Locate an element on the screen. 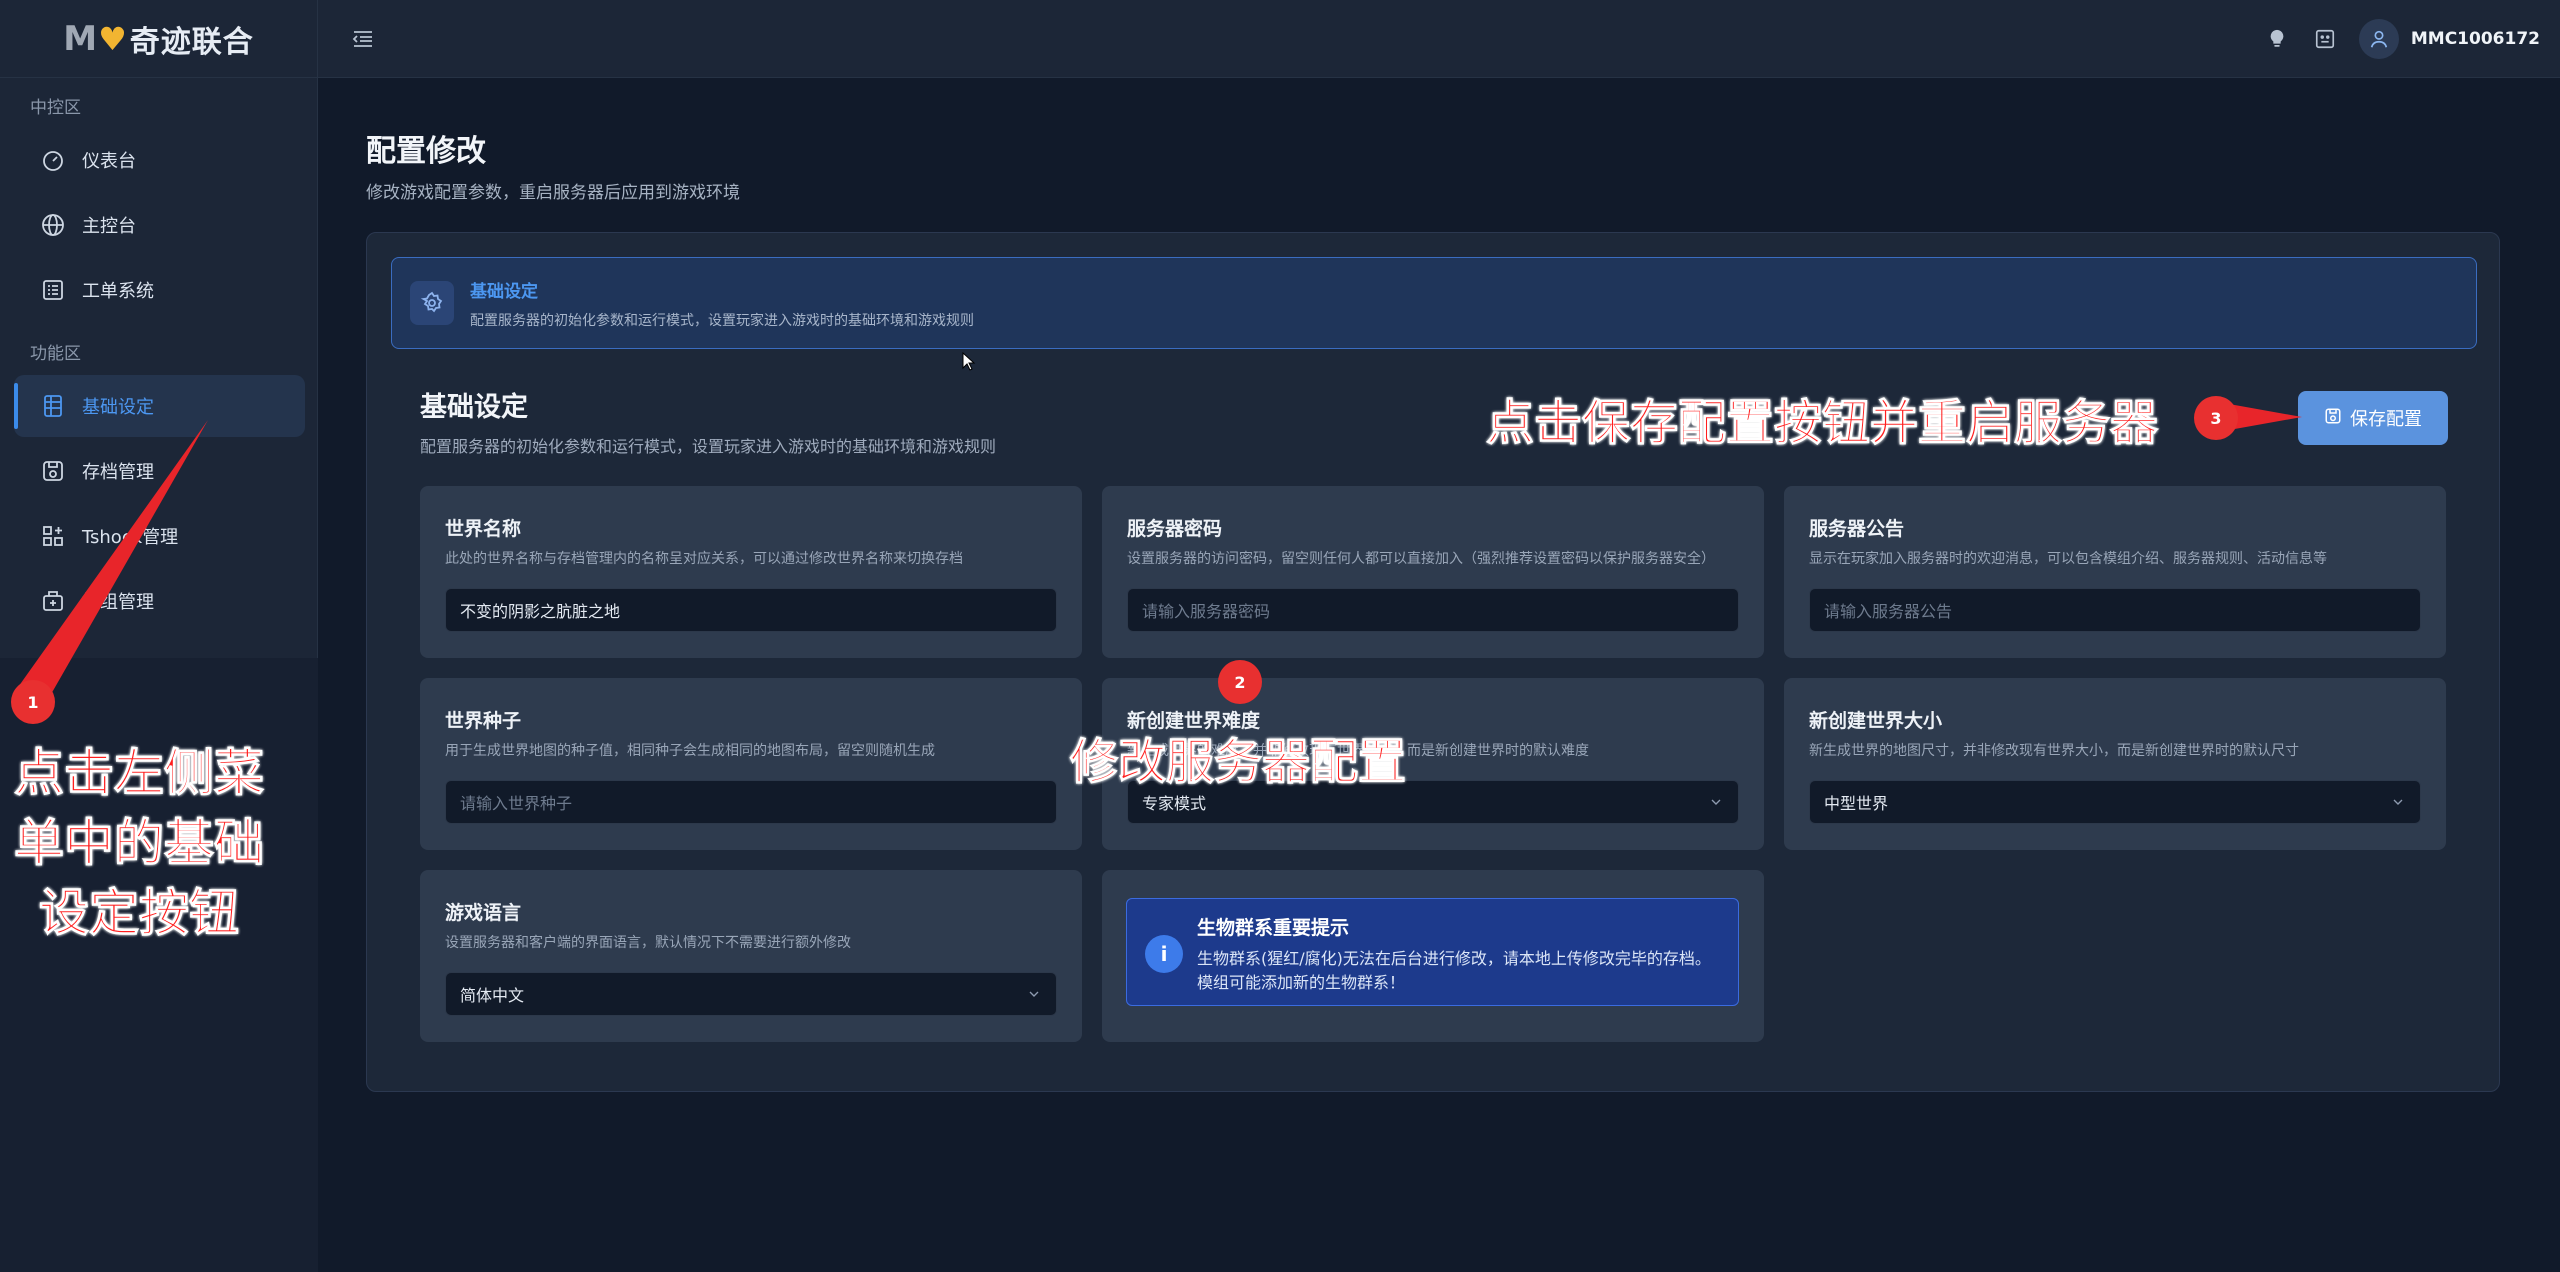 The image size is (2560, 1272). sidebar-item-tshock: Tshock管理 is located at coordinates (159, 536).